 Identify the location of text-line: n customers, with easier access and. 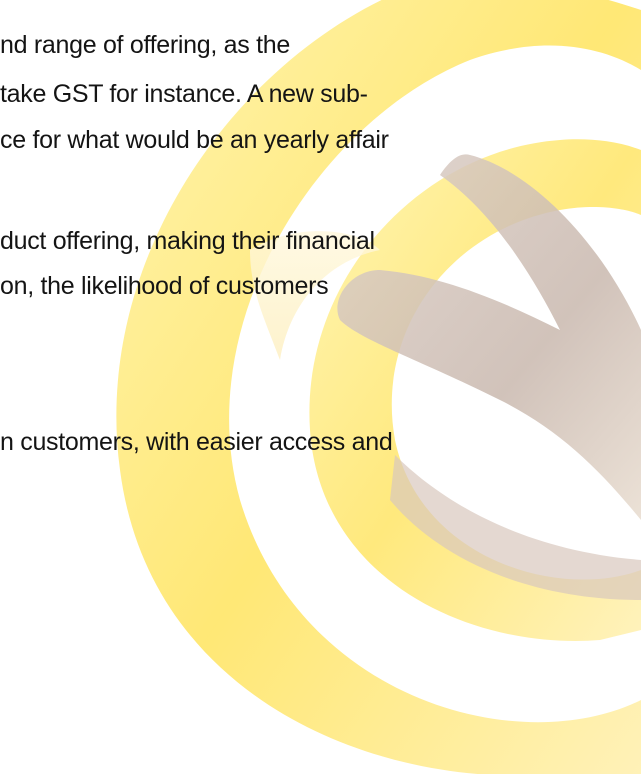
(196, 442).